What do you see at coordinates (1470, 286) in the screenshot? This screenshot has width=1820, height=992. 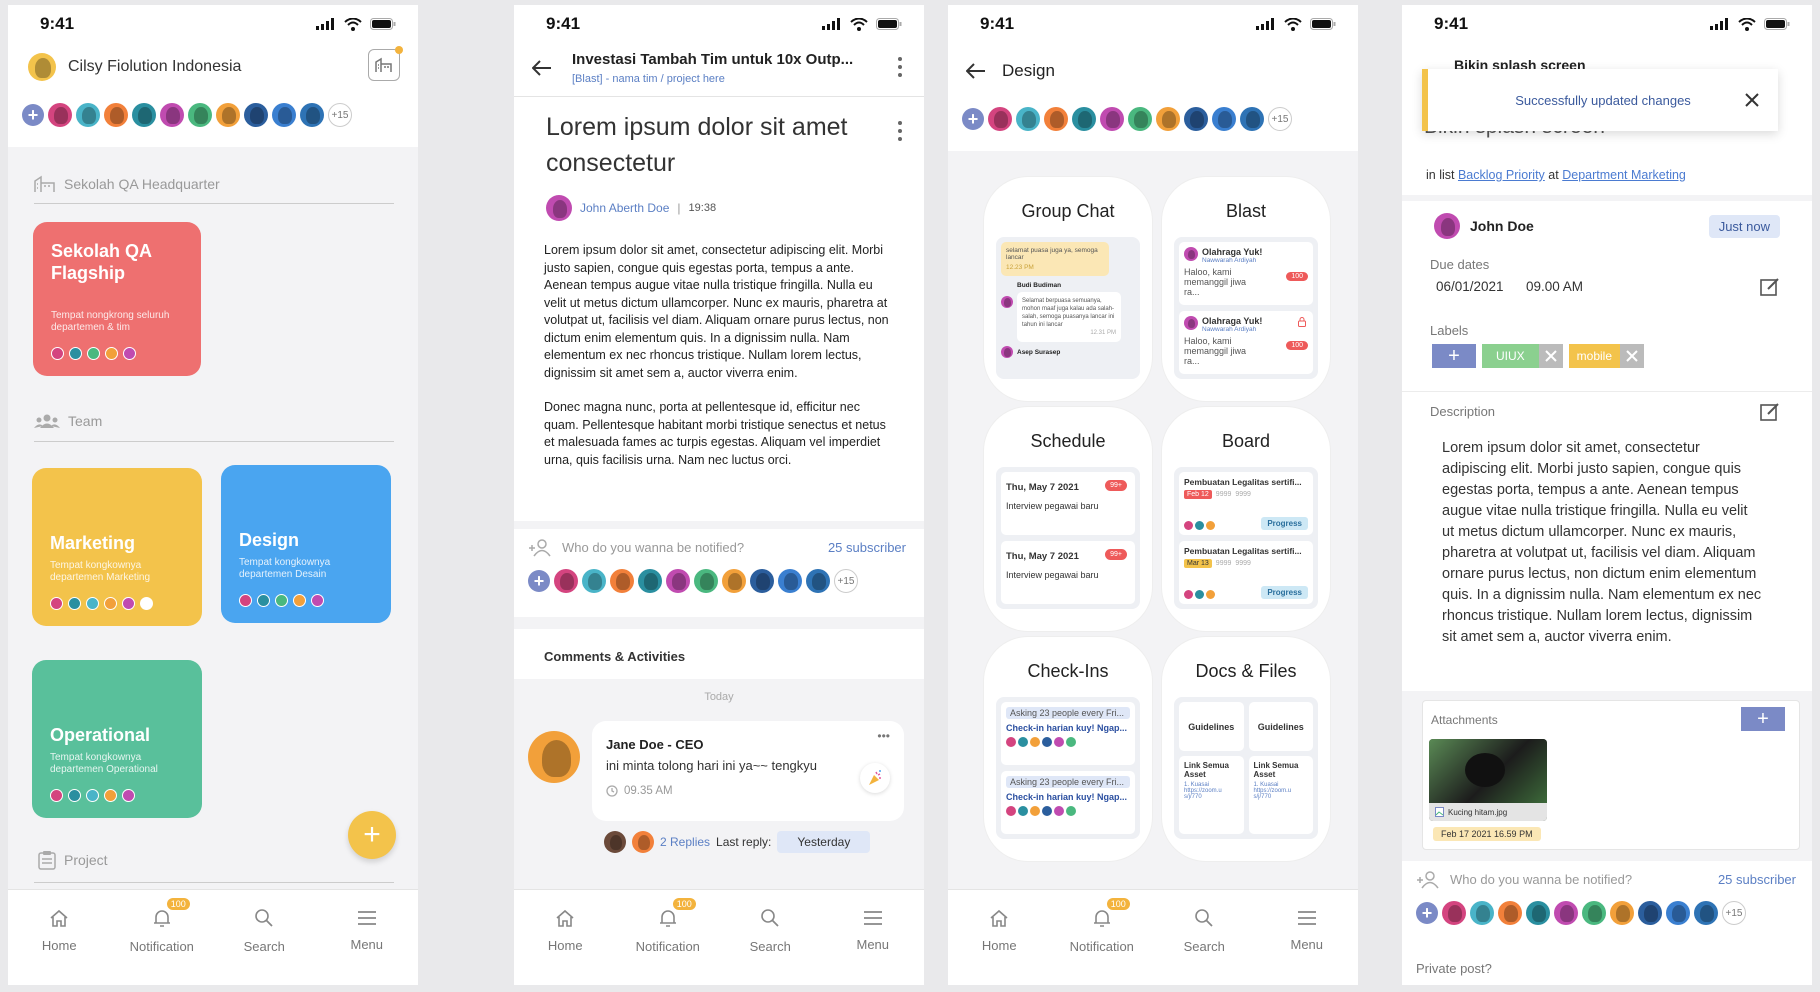 I see `due-date: 06/01/2021` at bounding box center [1470, 286].